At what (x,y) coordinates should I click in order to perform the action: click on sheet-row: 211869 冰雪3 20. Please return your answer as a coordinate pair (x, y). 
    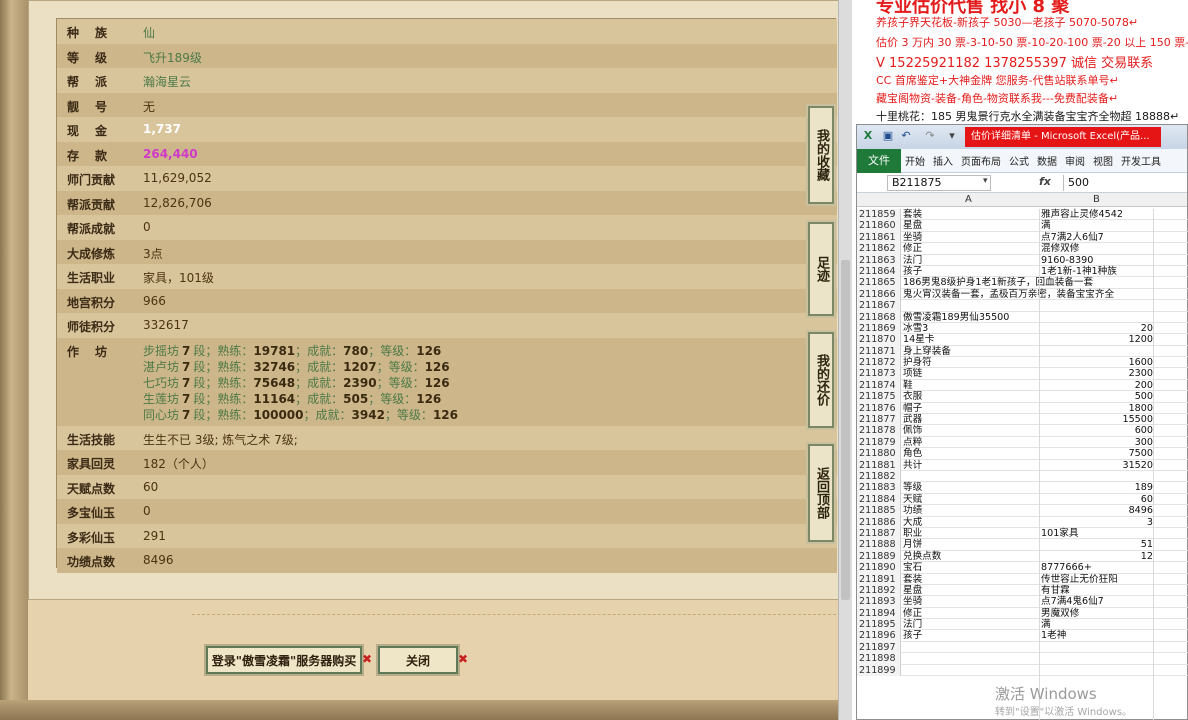
    Looking at the image, I should click on (1022, 328).